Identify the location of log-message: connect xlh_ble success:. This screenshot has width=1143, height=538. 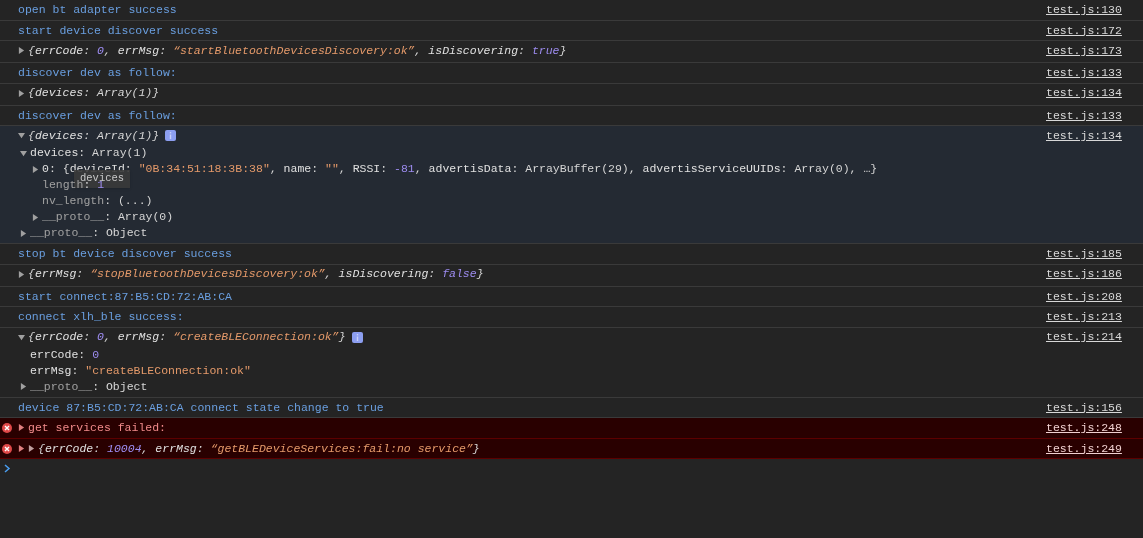
(101, 317).